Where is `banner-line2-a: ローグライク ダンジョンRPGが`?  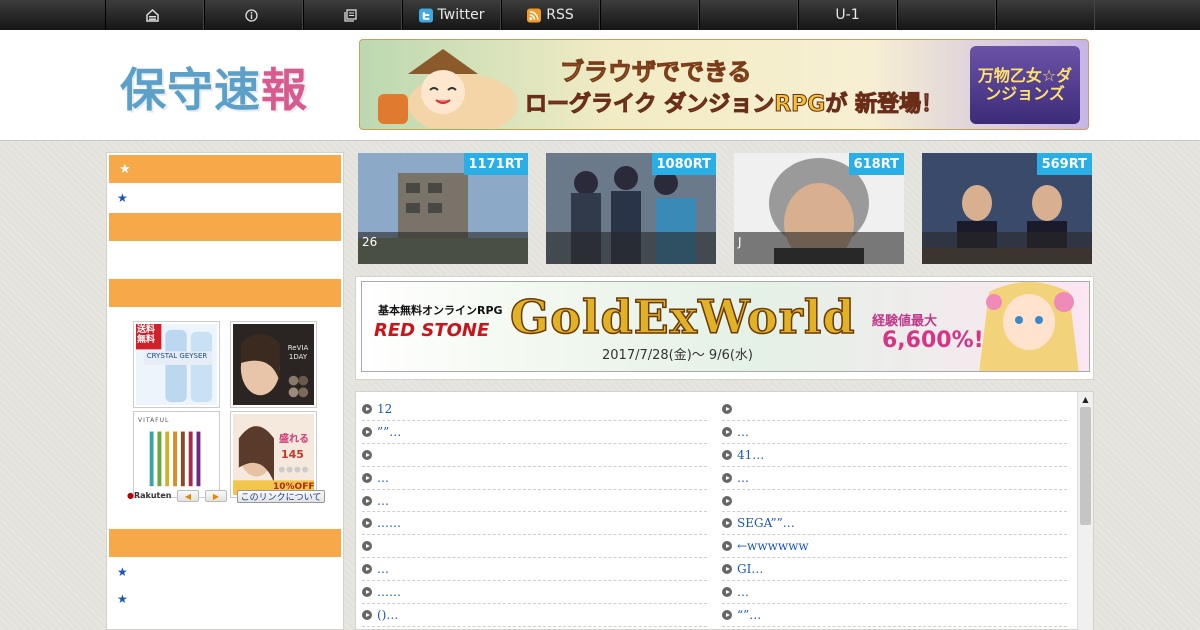
banner-line2-a: ローグライク ダンジョンRPGが is located at coordinates (690, 105).